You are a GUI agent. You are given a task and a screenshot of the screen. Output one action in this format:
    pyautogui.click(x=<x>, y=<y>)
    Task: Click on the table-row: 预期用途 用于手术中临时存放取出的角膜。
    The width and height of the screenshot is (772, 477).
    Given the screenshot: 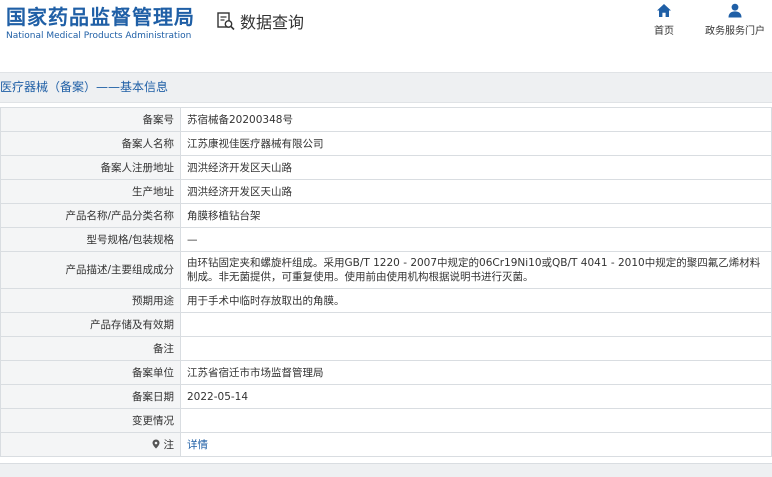 What is the action you would take?
    pyautogui.click(x=386, y=300)
    